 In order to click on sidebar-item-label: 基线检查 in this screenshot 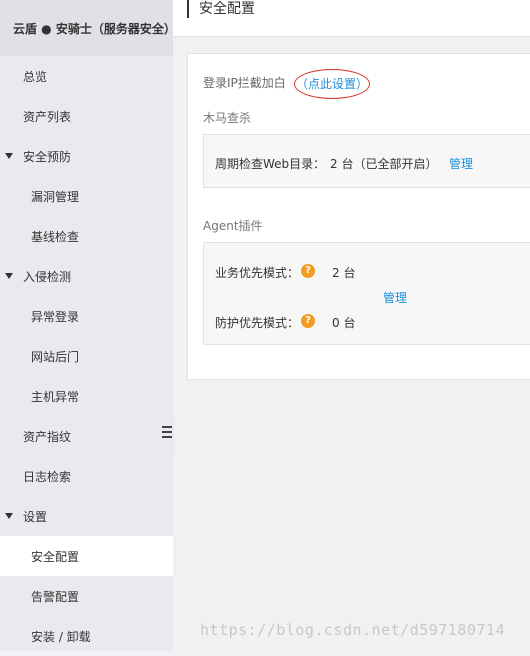, I will do `click(55, 236)`.